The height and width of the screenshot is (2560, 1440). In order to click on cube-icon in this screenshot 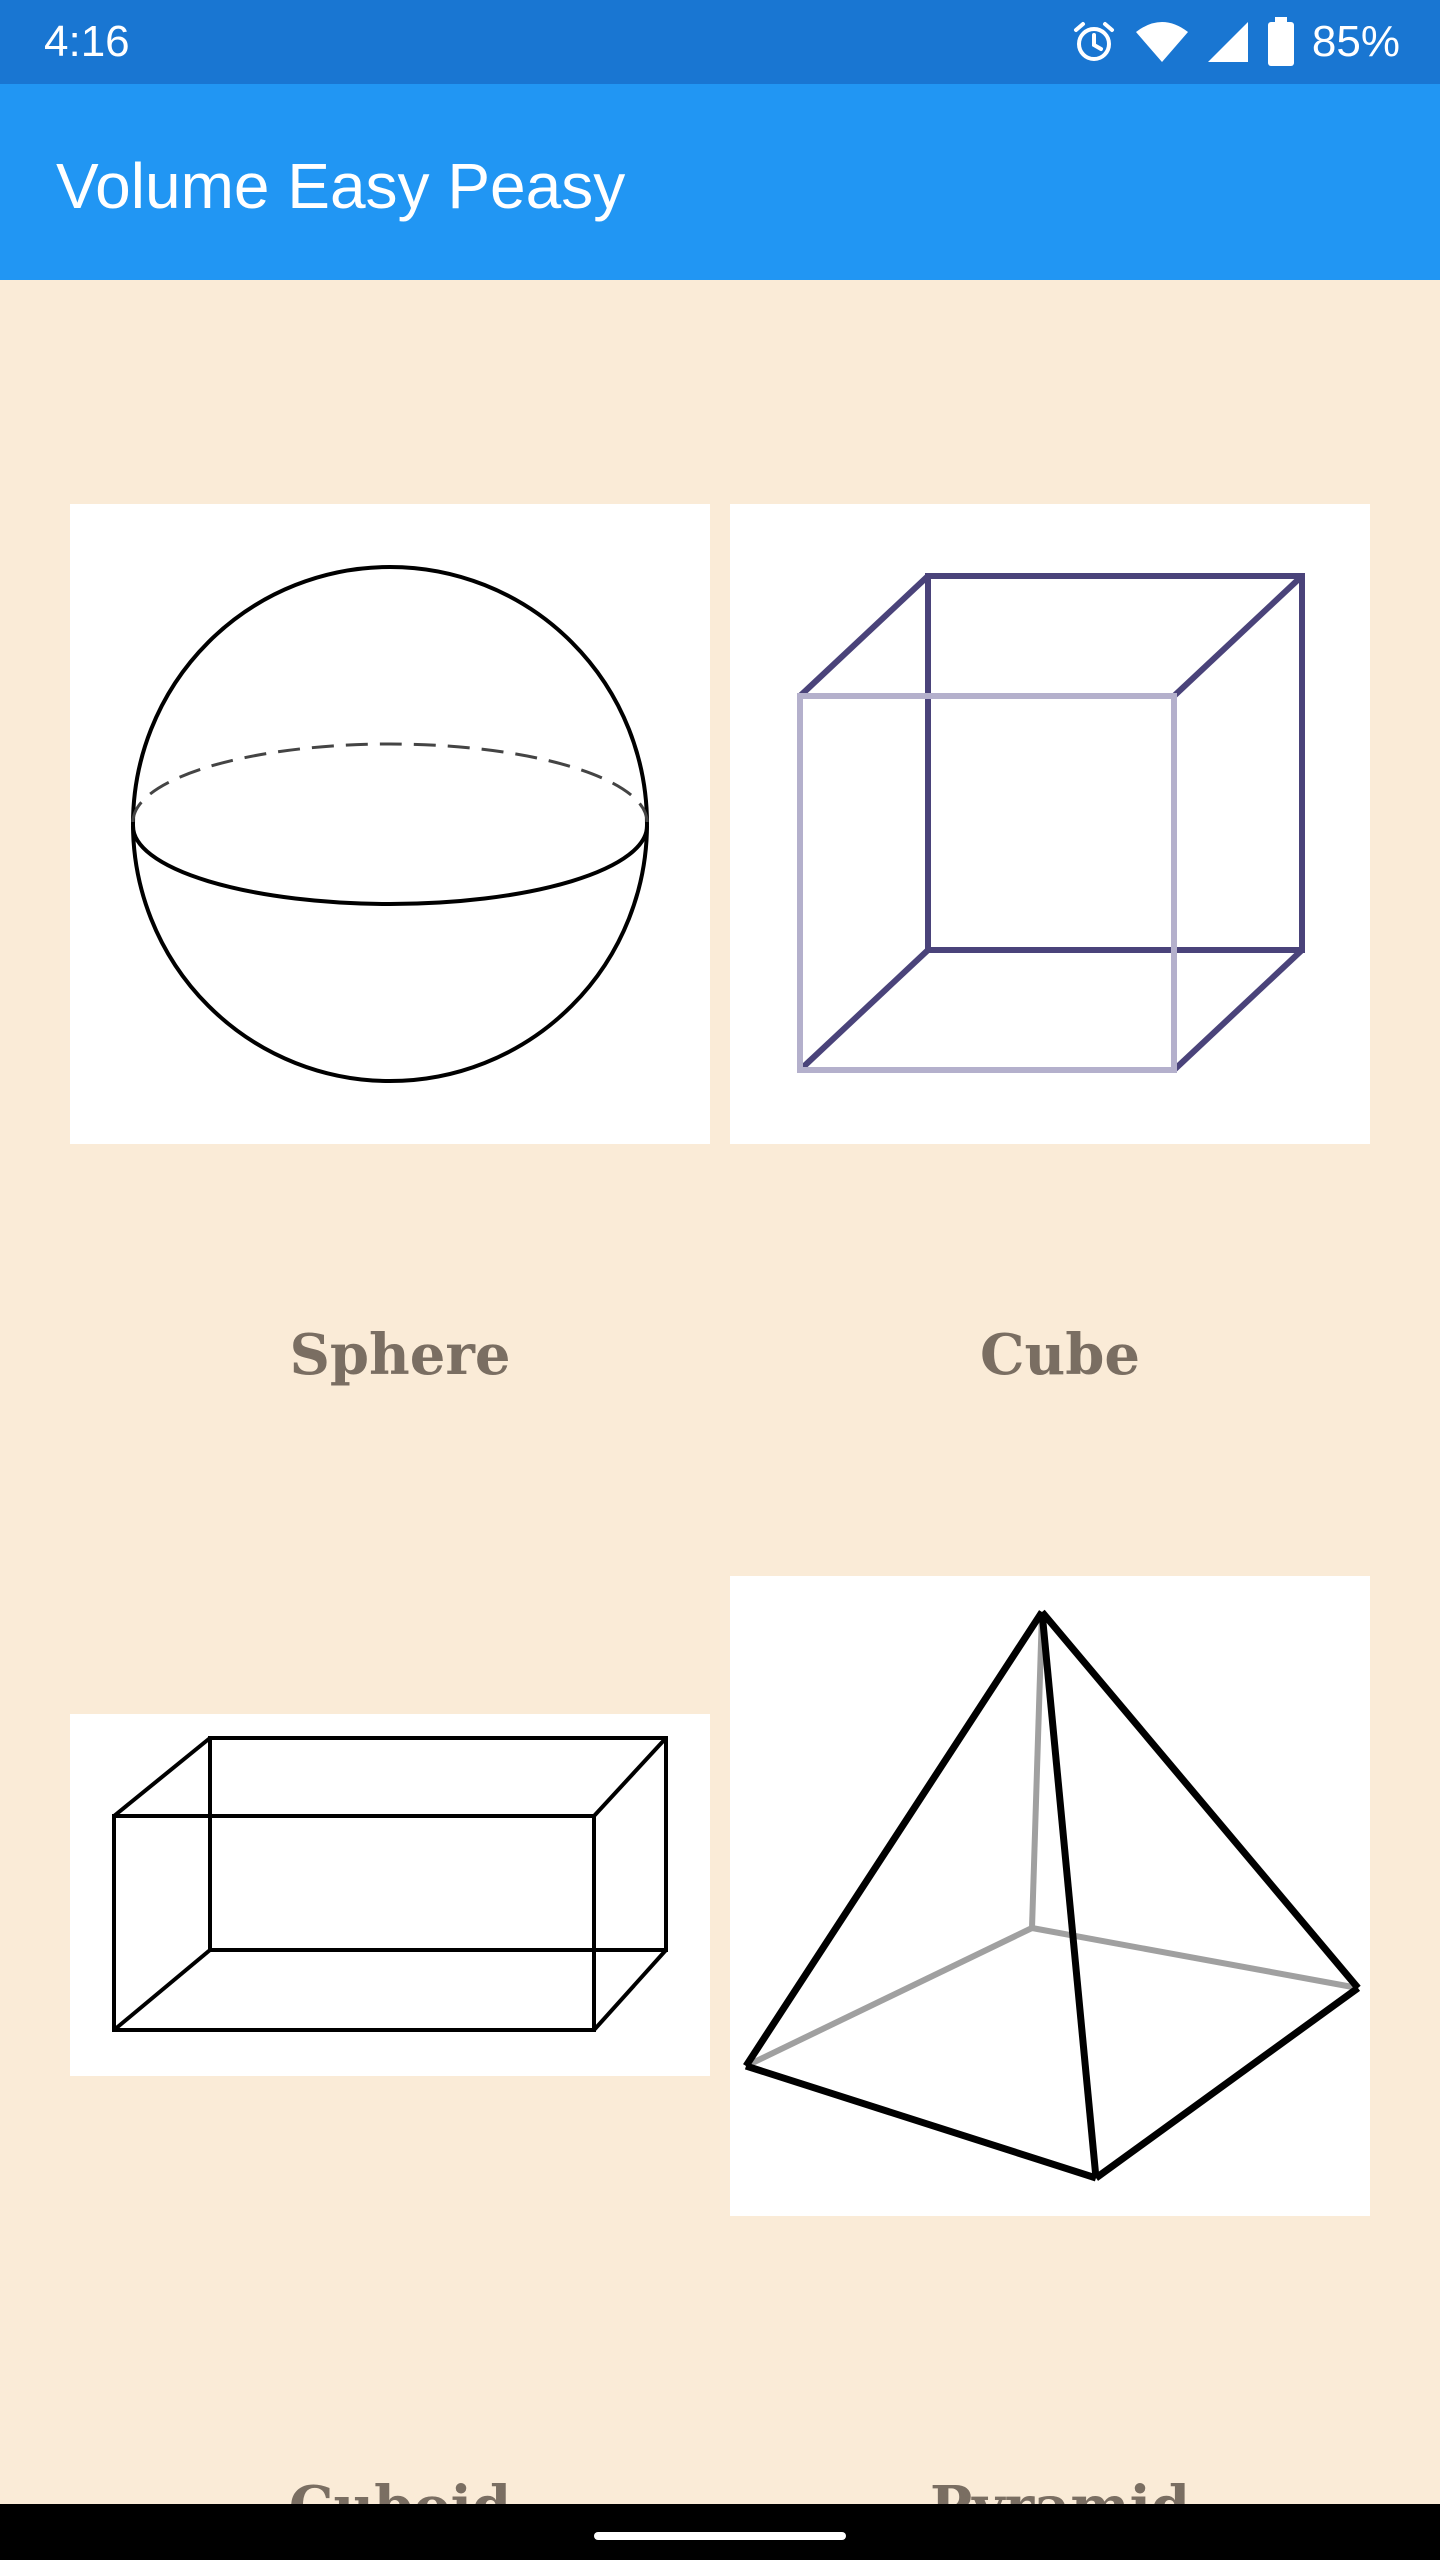, I will do `click(1051, 823)`.